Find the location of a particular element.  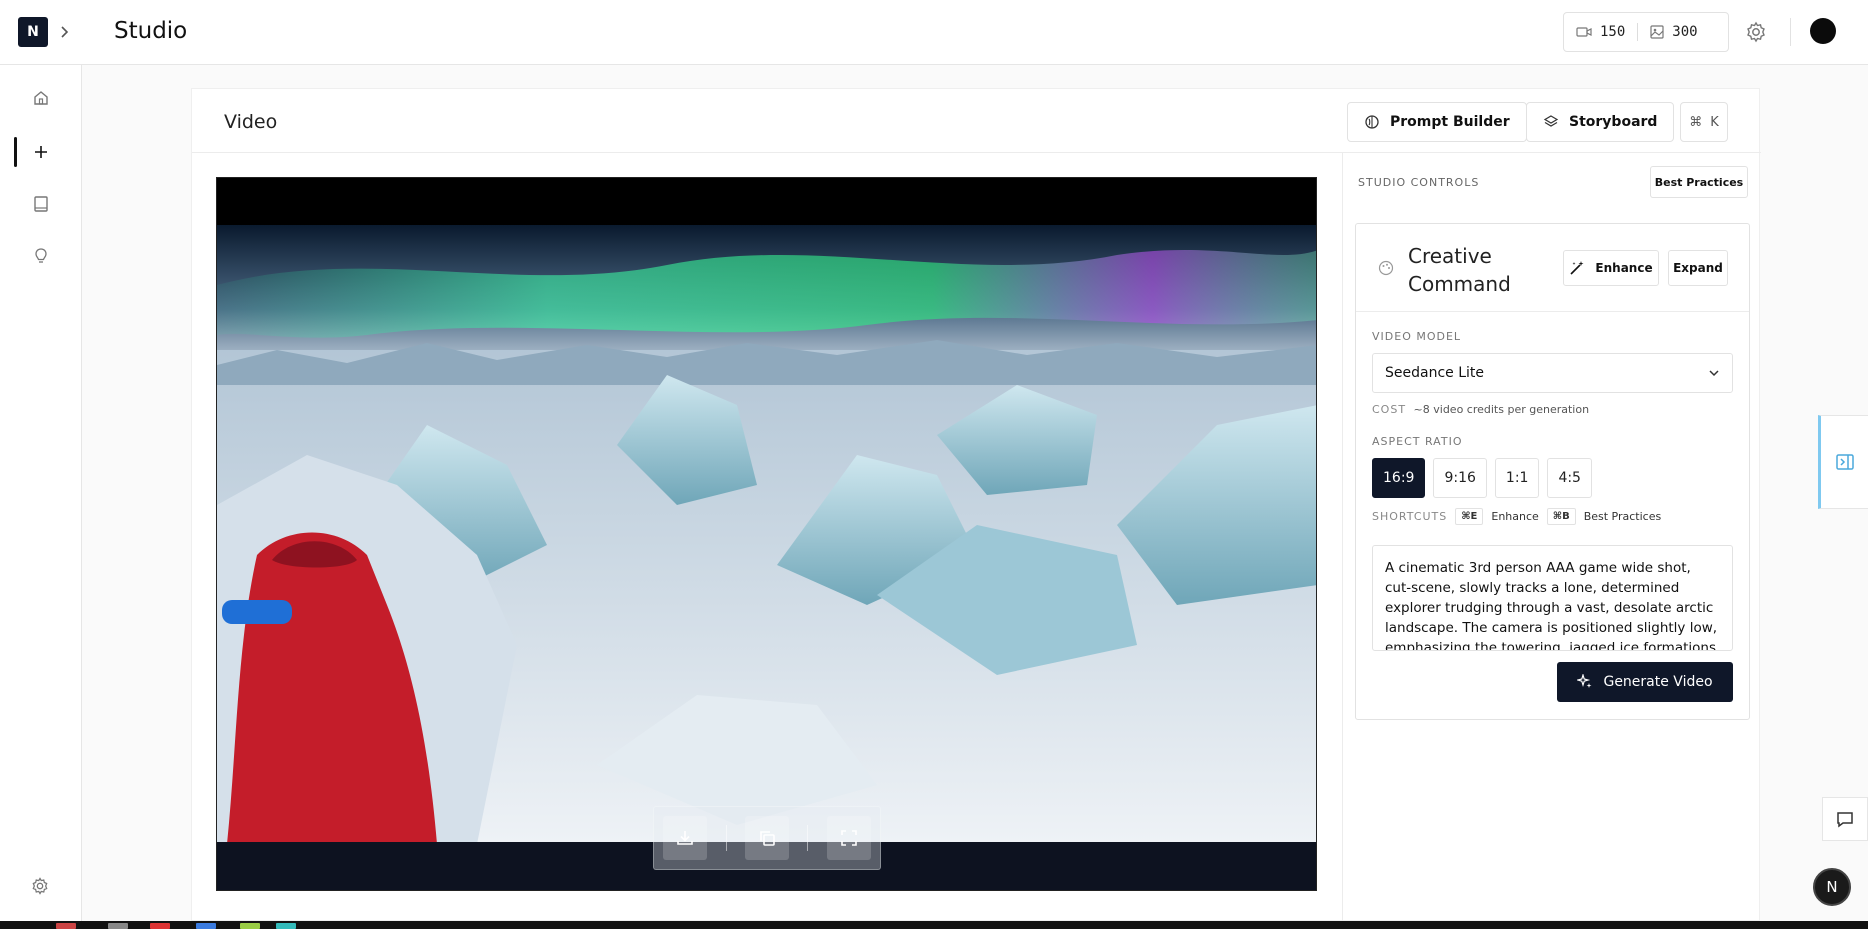

ratio-9-16: 9:16 is located at coordinates (1460, 478).